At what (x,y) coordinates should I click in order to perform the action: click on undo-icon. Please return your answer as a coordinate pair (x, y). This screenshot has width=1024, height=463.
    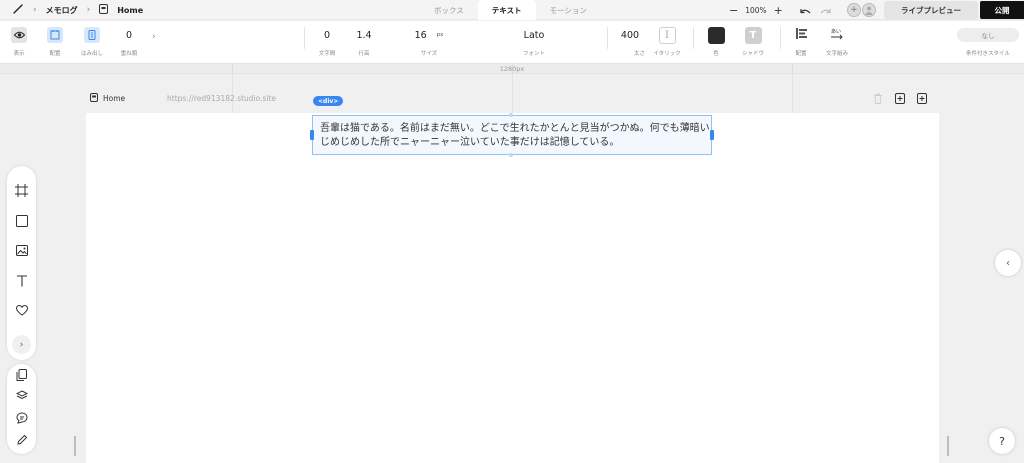
    Looking at the image, I should click on (805, 10).